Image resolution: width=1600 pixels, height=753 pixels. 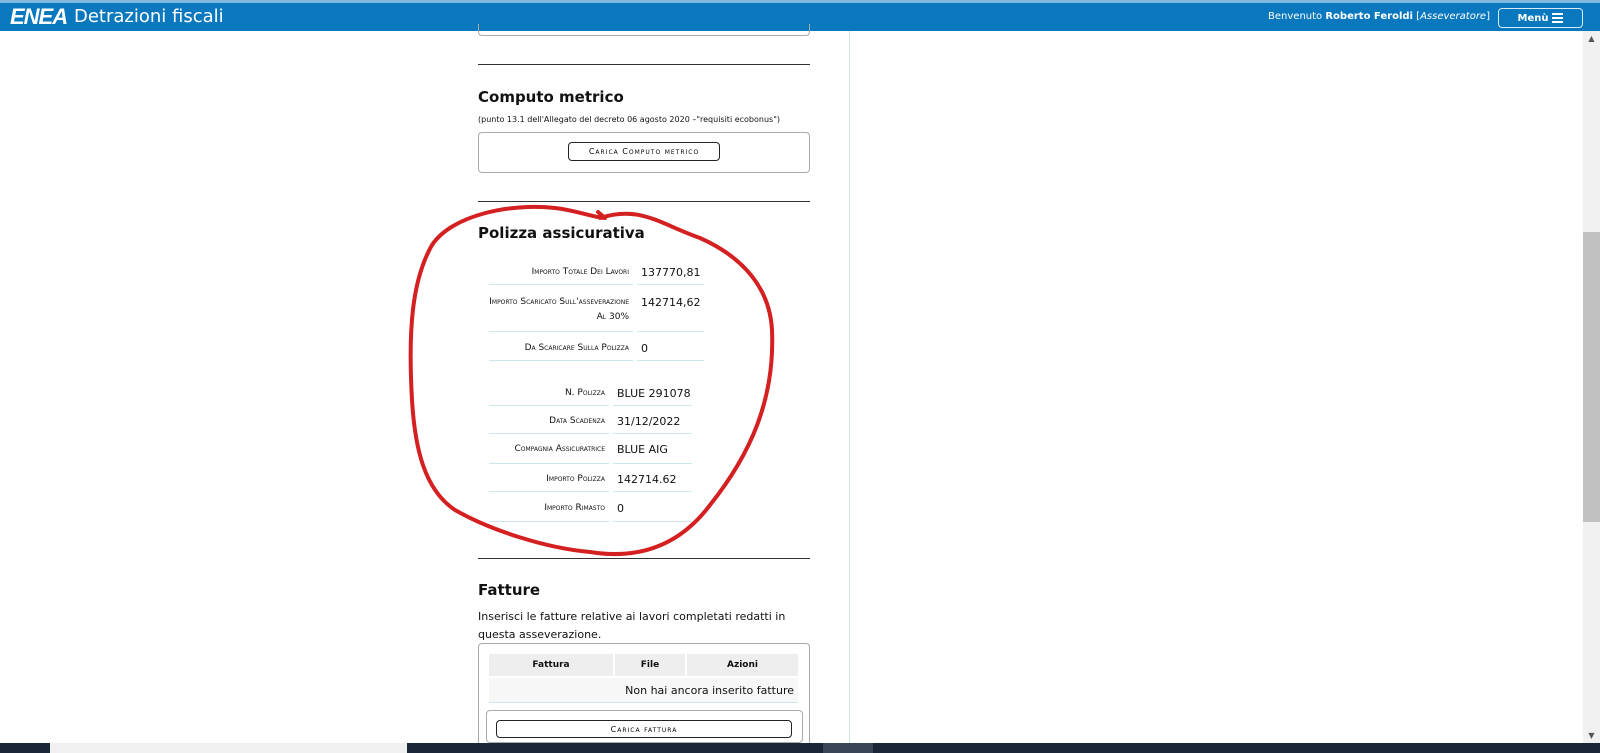 What do you see at coordinates (1453, 16) in the screenshot?
I see `user-role: Asseveratore` at bounding box center [1453, 16].